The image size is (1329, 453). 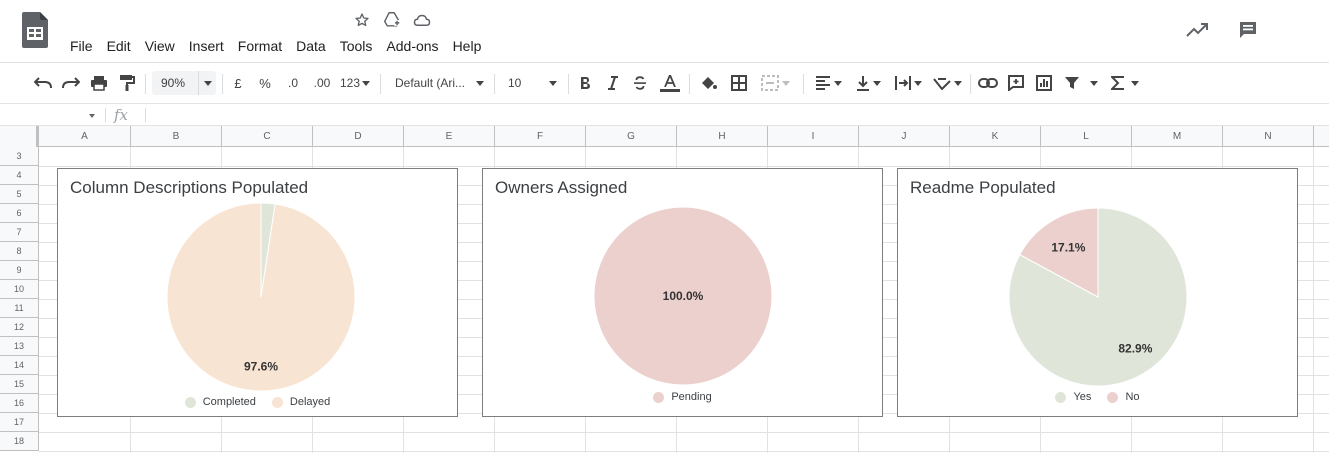 I want to click on column-header: J, so click(x=904, y=136).